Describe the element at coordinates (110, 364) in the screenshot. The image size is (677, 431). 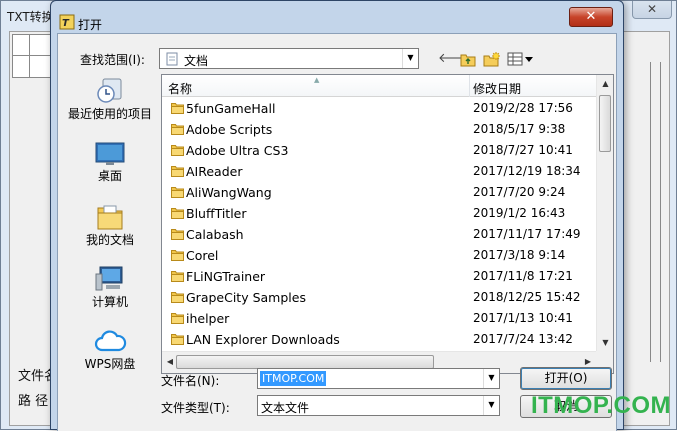
I see `place-label: WPS网盘` at that location.